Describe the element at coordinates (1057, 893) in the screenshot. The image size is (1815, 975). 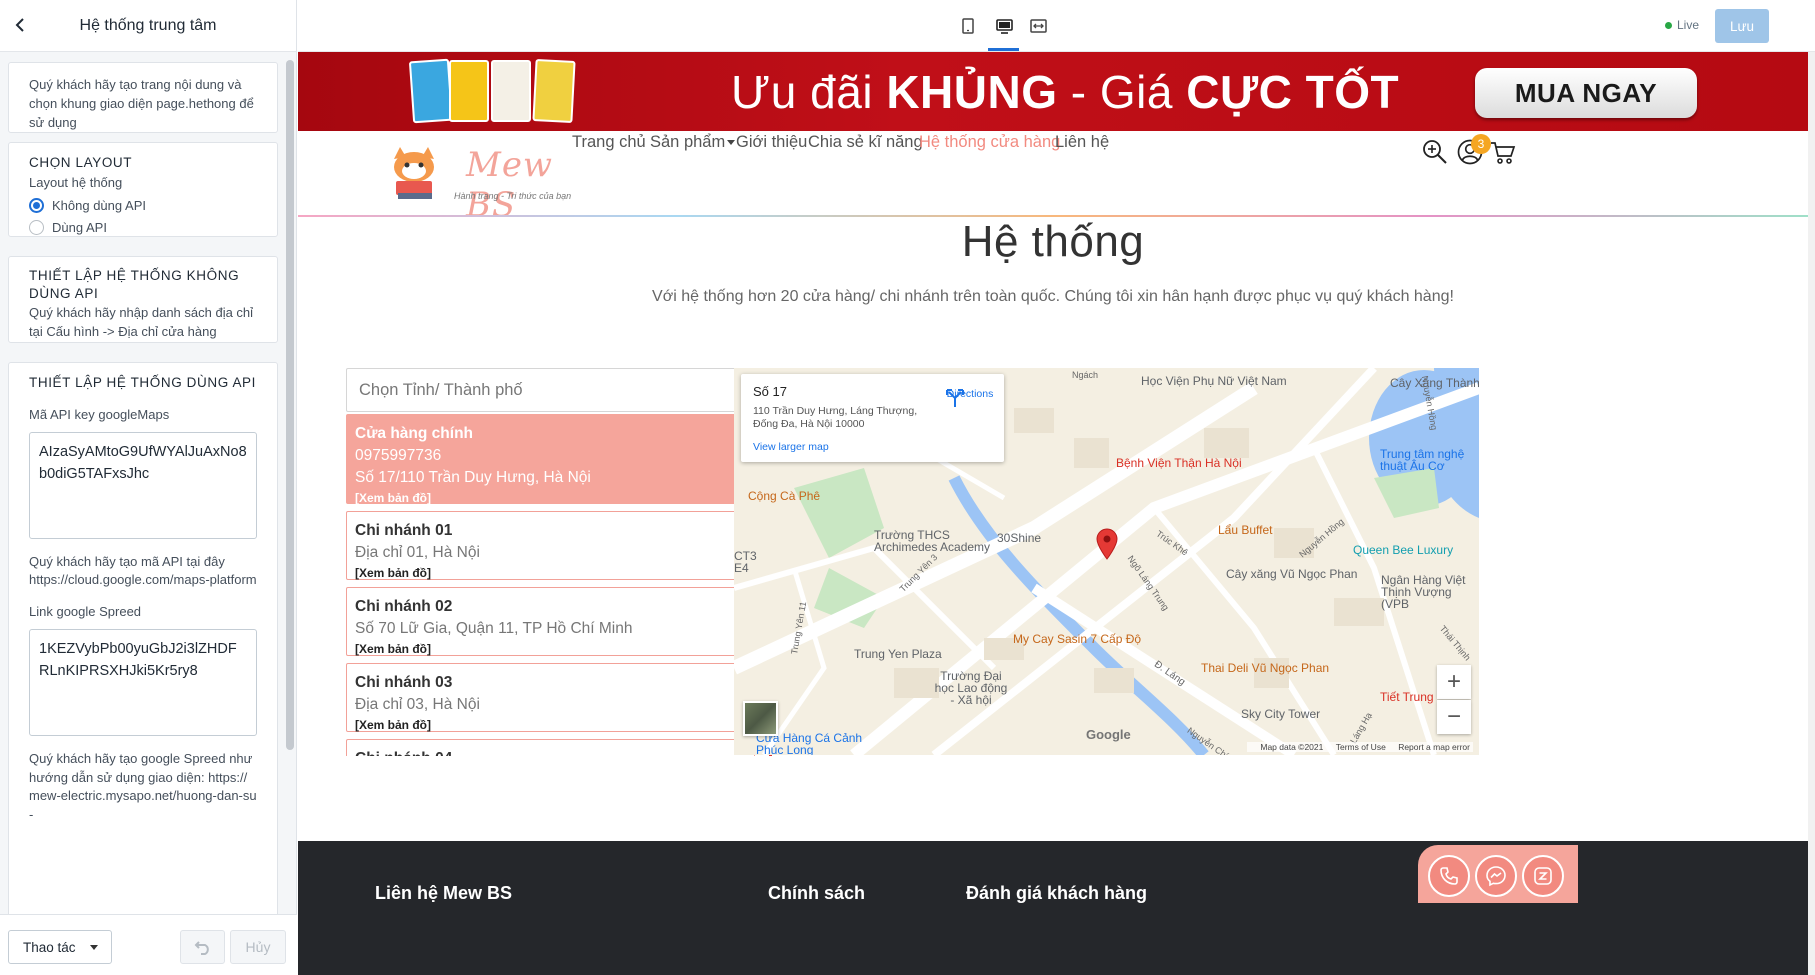
I see `footer-heading-reviews: Đánh giá khách hàng` at that location.